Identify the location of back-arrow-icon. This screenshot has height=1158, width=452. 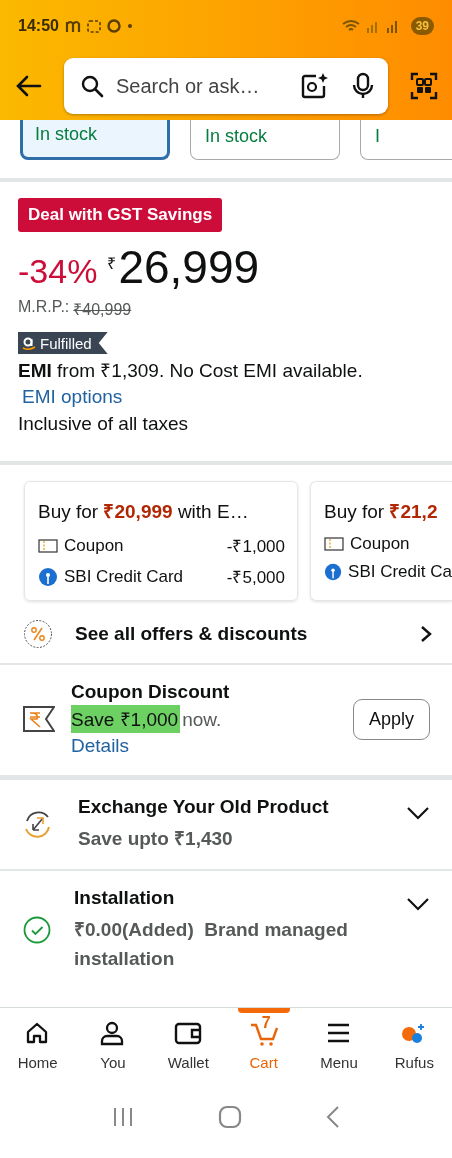
(29, 86).